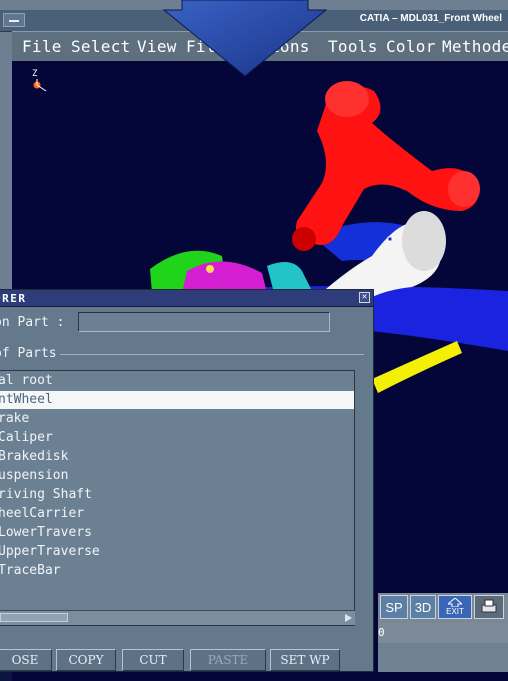  I want to click on compass: Z, so click(39, 80).